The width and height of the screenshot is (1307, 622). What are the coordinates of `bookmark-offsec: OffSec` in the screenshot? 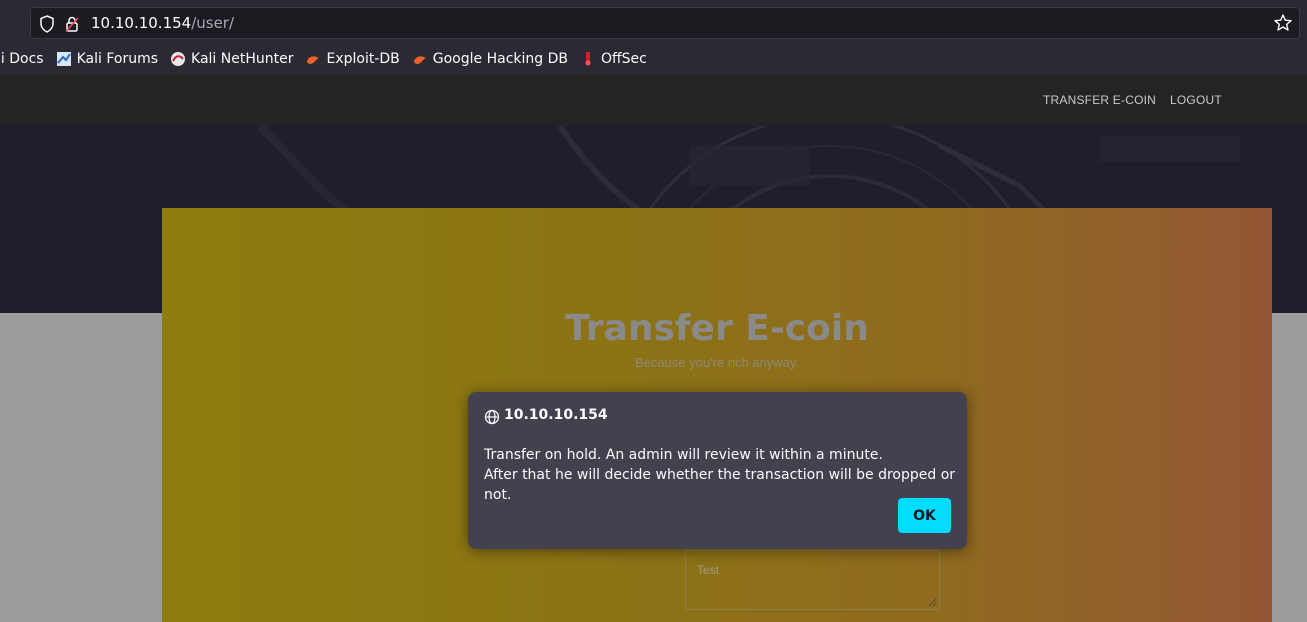 It's located at (613, 59).